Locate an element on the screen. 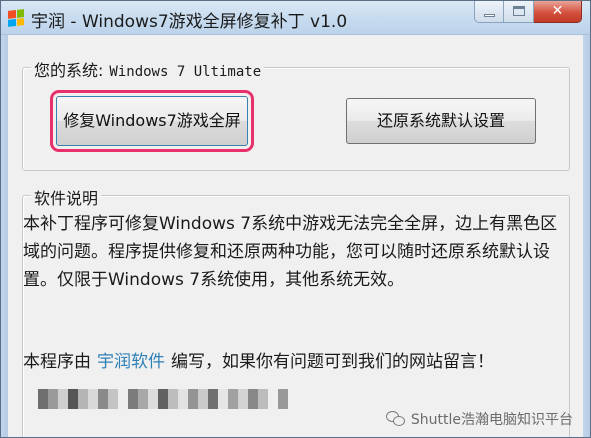 The height and width of the screenshot is (438, 591). credit-prefix: 本程序由 is located at coordinates (57, 362).